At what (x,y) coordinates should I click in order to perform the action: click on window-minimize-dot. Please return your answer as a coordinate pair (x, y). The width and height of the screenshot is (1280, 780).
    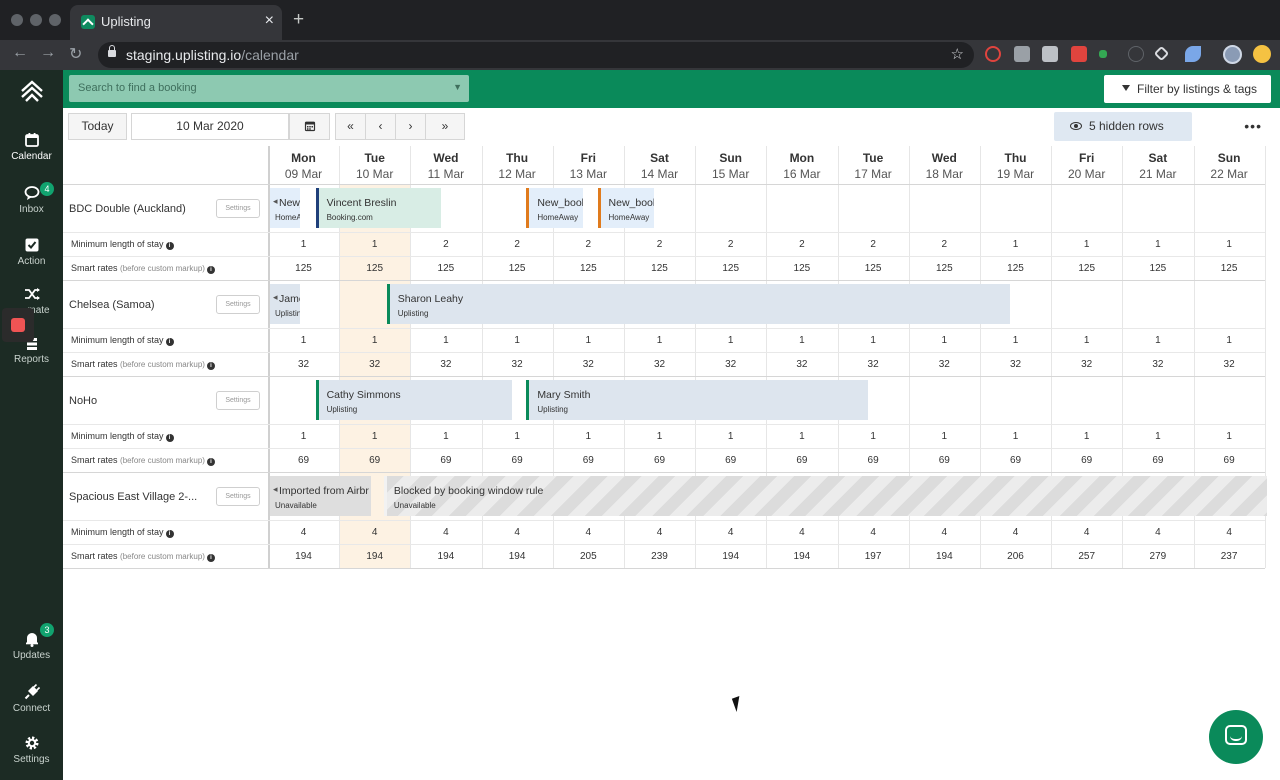
    Looking at the image, I should click on (36, 20).